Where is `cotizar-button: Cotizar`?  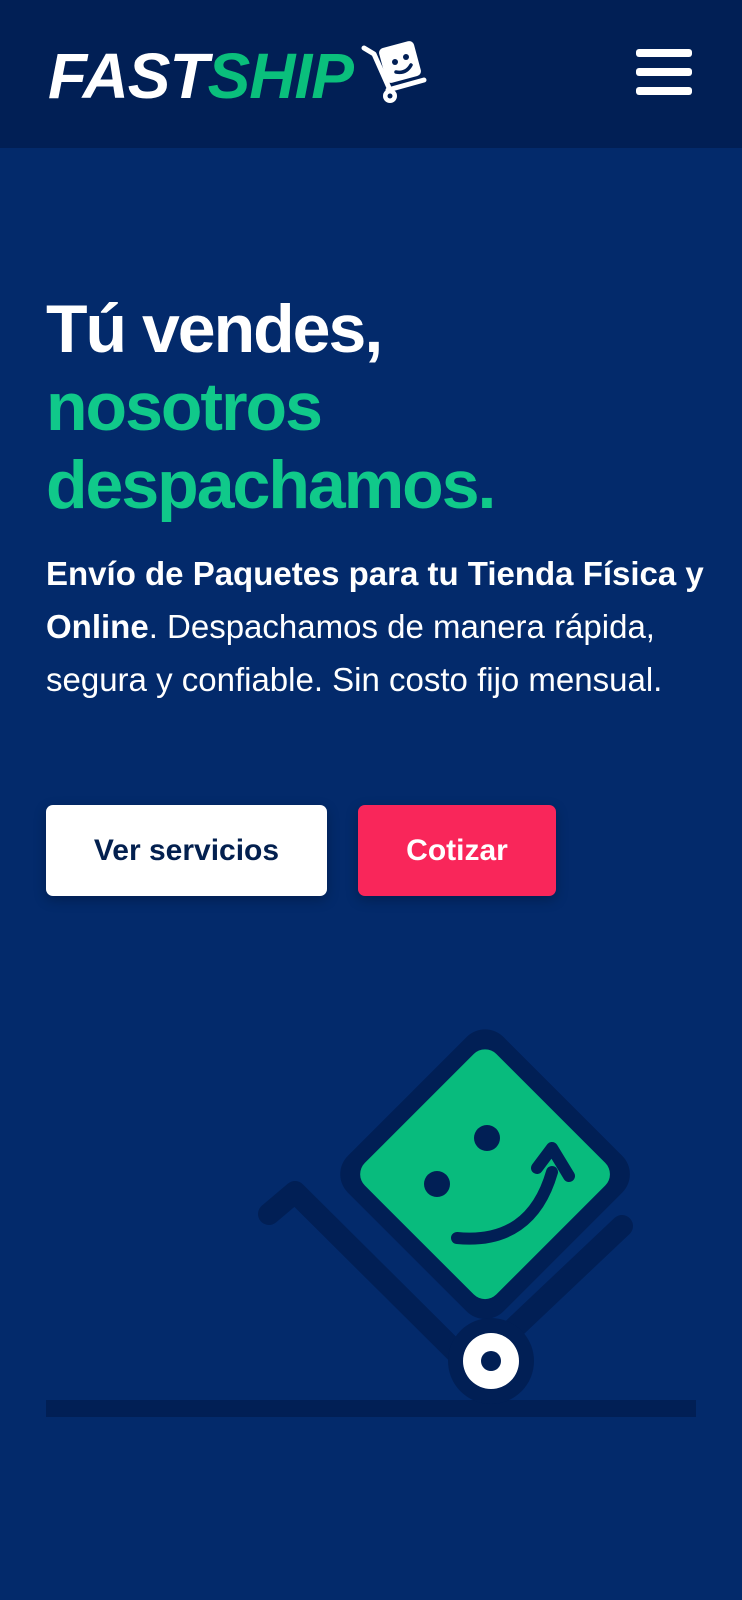
cotizar-button: Cotizar is located at coordinates (457, 850).